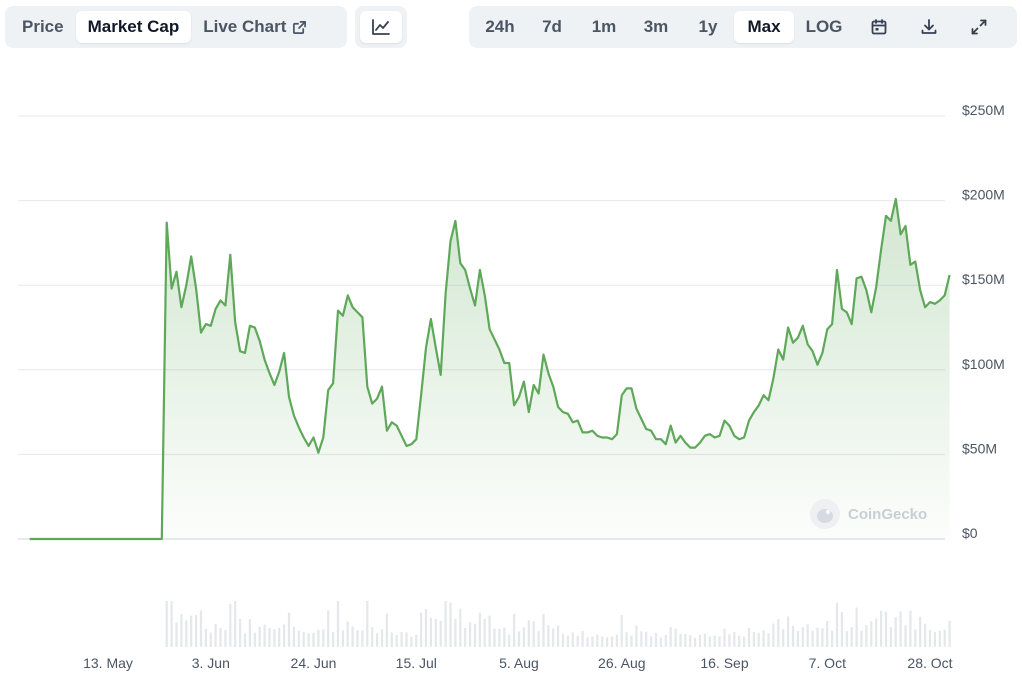  I want to click on x-tick-label: 15. Jul, so click(416, 663).